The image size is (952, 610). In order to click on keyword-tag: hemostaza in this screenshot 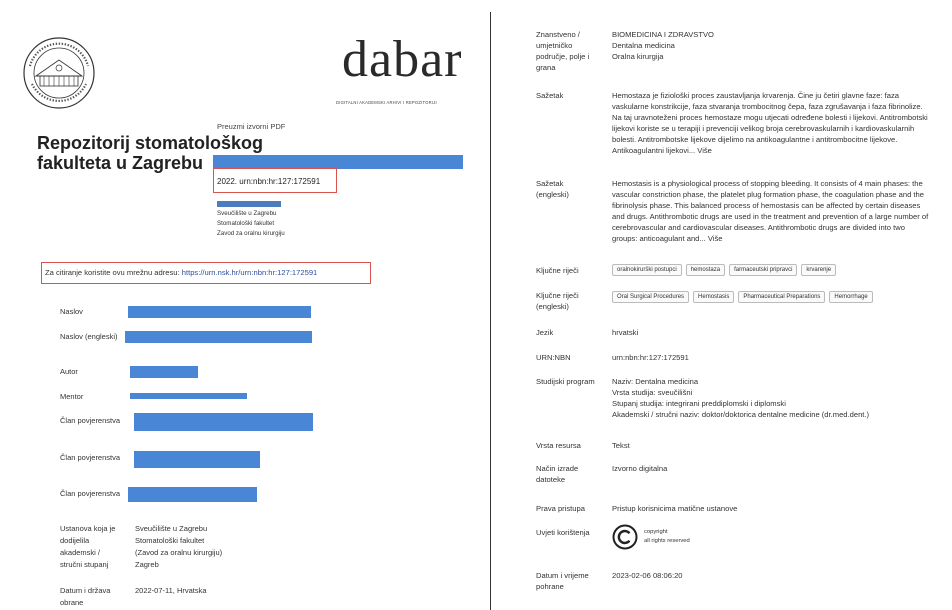, I will do `click(705, 270)`.